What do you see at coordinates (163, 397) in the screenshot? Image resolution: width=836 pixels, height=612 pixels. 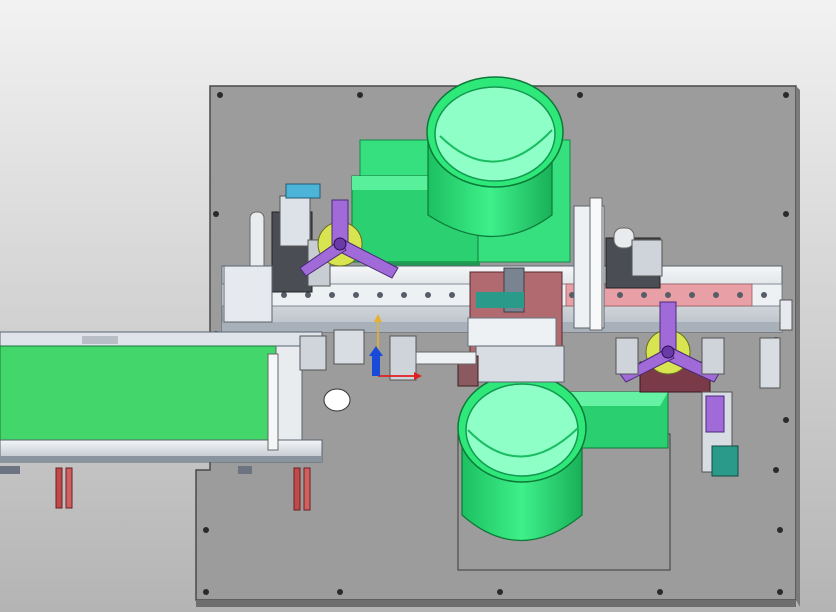 I see `conveyor-belt-icon` at bounding box center [163, 397].